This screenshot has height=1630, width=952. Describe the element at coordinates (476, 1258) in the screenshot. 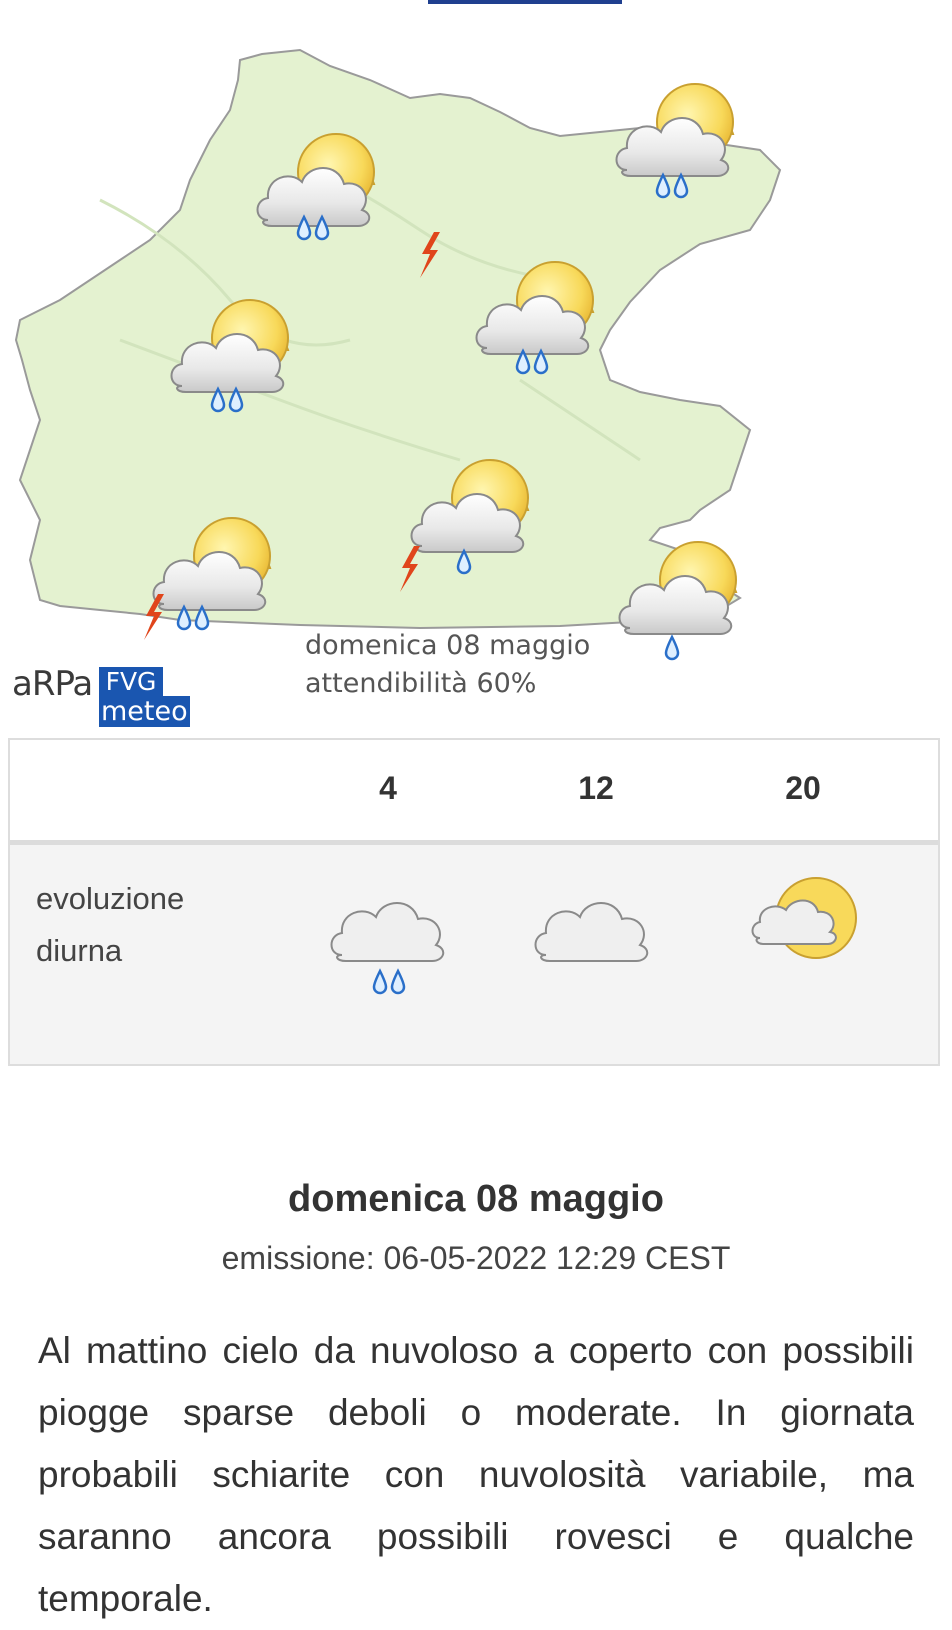

I see `forecast-emission: emissione: 06-05-2022 12:29 CEST` at that location.